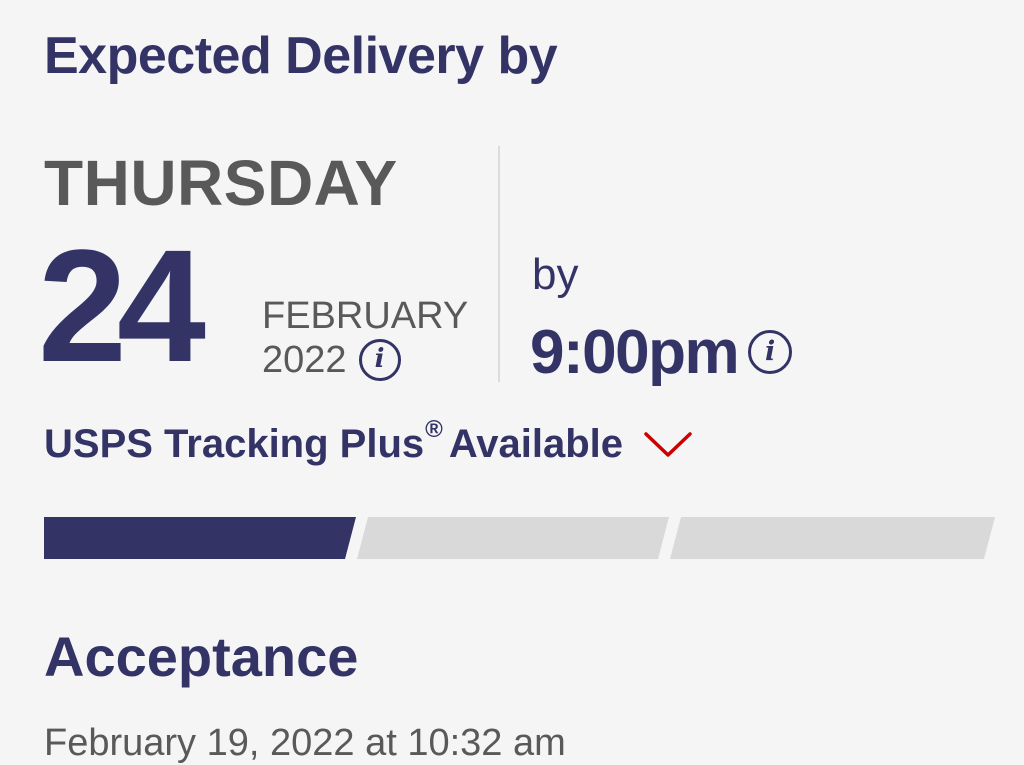 This screenshot has height=765, width=1024. What do you see at coordinates (535, 443) in the screenshot?
I see `tracking-plus-suffix: Available` at bounding box center [535, 443].